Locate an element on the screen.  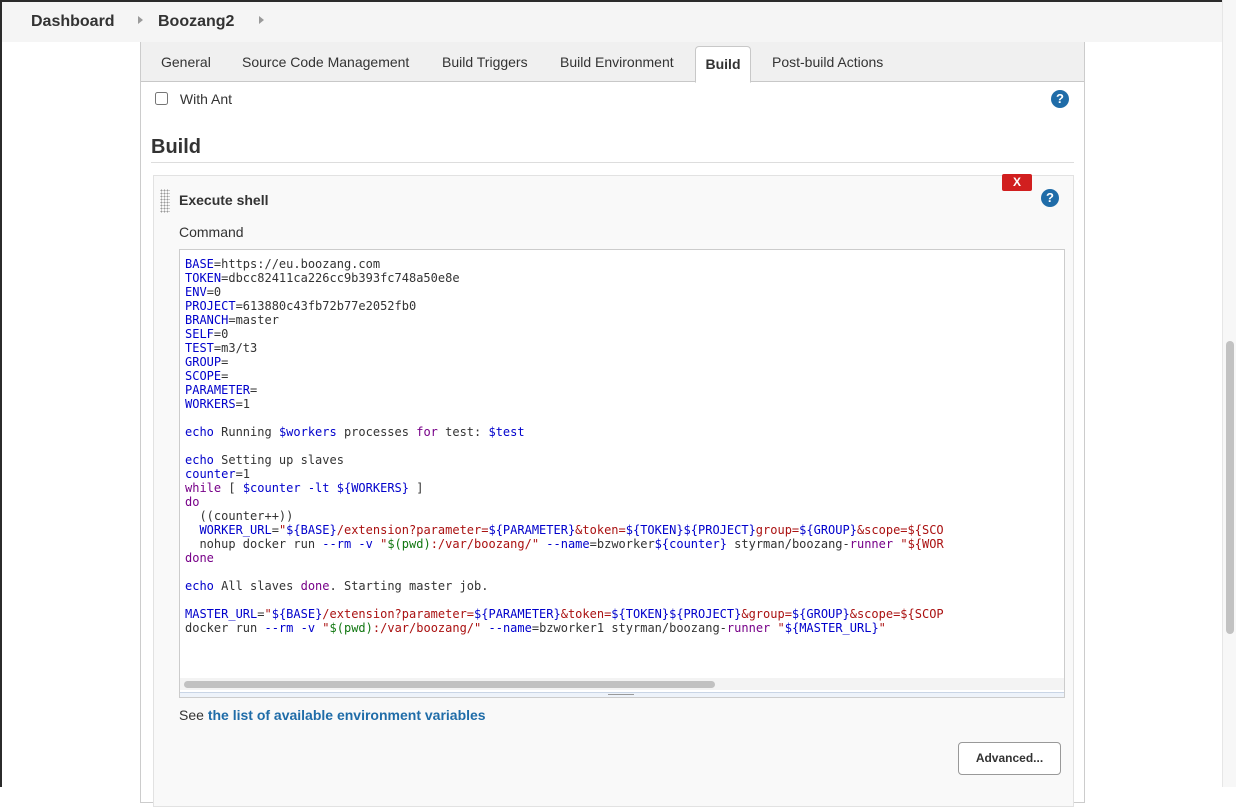
drag-handle-icon is located at coordinates (165, 201).